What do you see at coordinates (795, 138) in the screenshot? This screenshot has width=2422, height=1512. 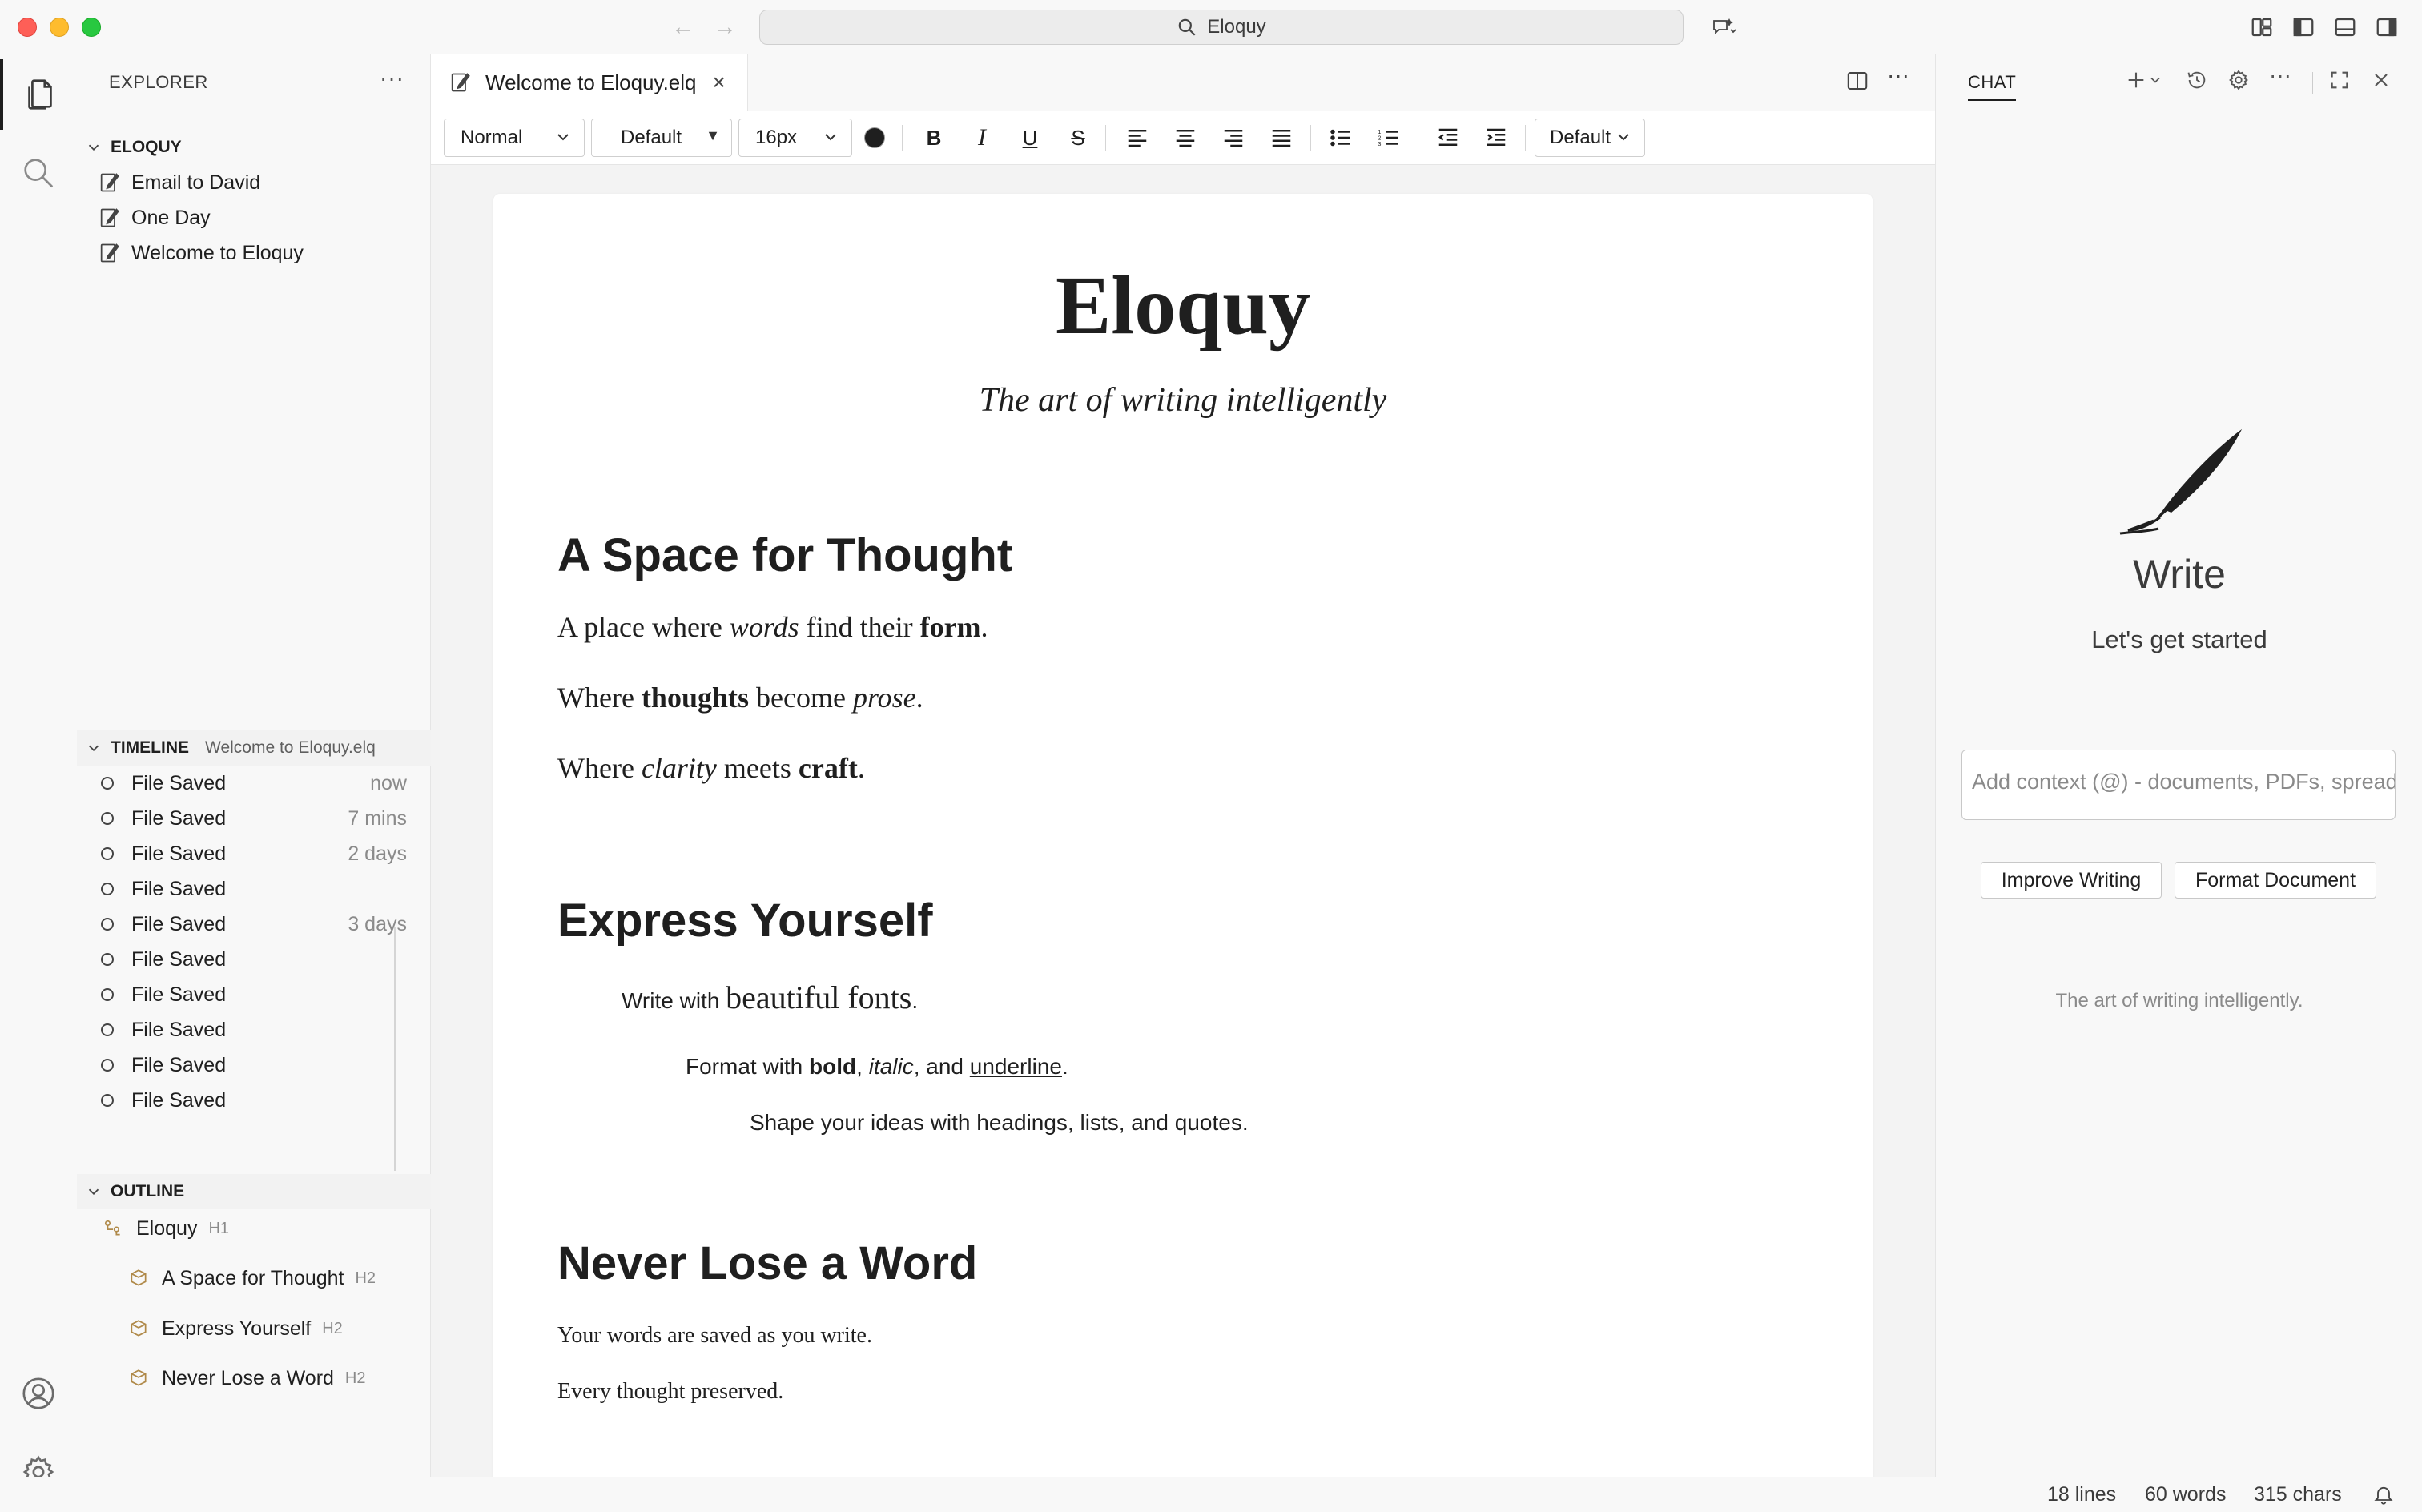 I see `font-size-select: 16px` at bounding box center [795, 138].